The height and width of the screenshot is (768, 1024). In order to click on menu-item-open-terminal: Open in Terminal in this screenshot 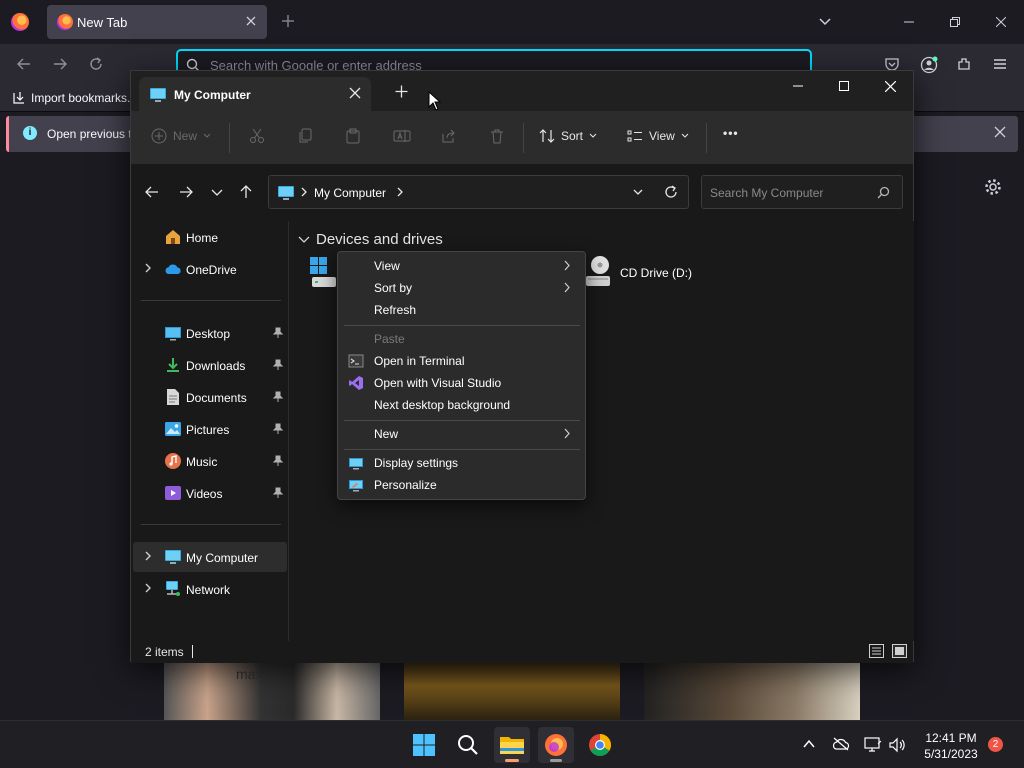, I will do `click(461, 361)`.